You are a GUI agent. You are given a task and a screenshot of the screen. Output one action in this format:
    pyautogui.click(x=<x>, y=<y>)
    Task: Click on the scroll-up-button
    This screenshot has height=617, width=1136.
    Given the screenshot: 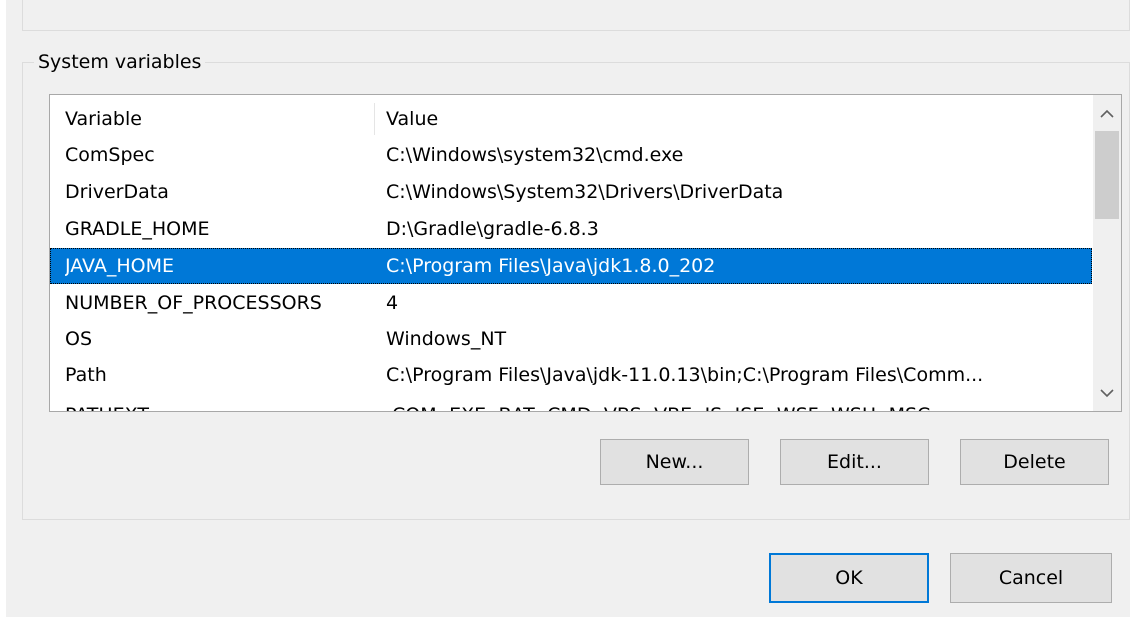 What is the action you would take?
    pyautogui.click(x=1107, y=113)
    